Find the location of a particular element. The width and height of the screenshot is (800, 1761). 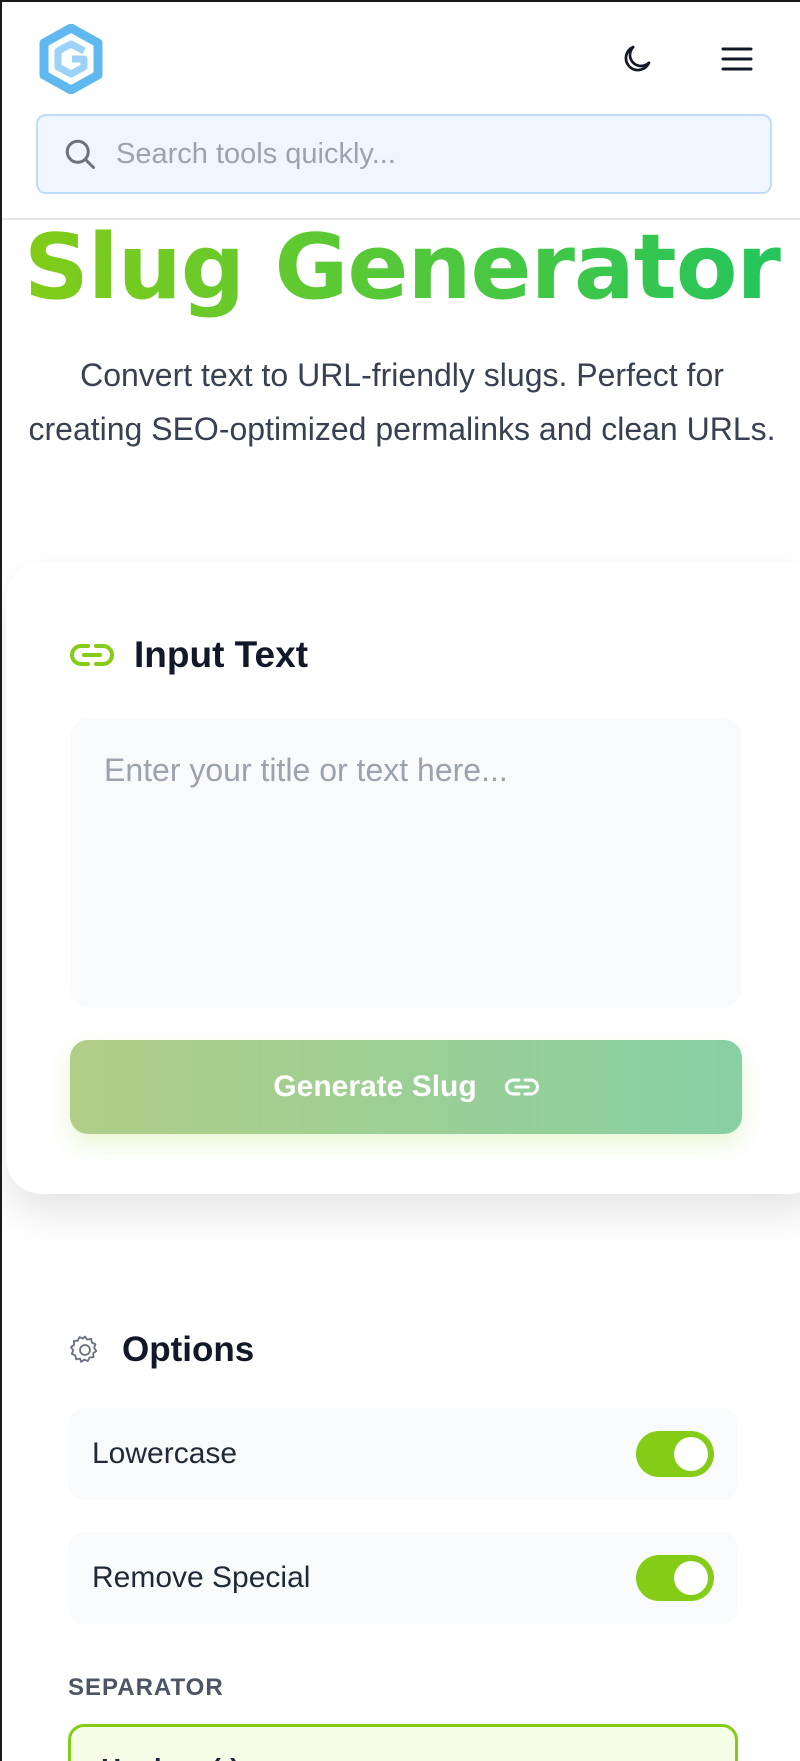

moon-icon is located at coordinates (637, 61).